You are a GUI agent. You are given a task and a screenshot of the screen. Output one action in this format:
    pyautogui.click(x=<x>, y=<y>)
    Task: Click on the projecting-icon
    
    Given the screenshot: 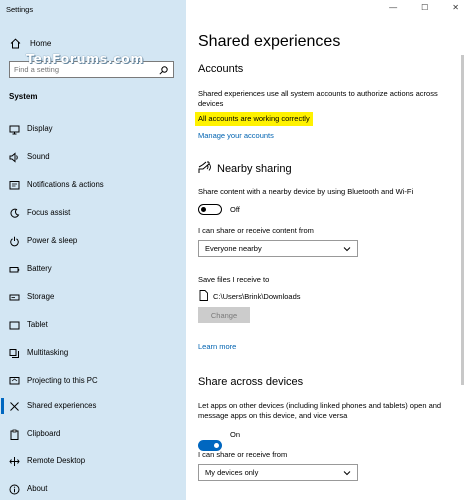 What is the action you would take?
    pyautogui.click(x=14, y=381)
    